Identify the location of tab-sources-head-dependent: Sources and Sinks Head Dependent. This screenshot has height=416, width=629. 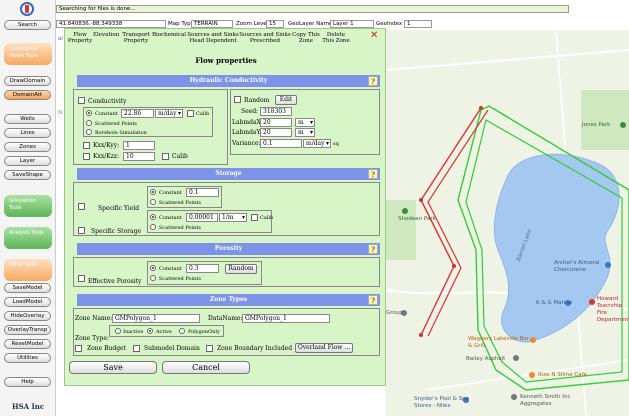
(213, 38).